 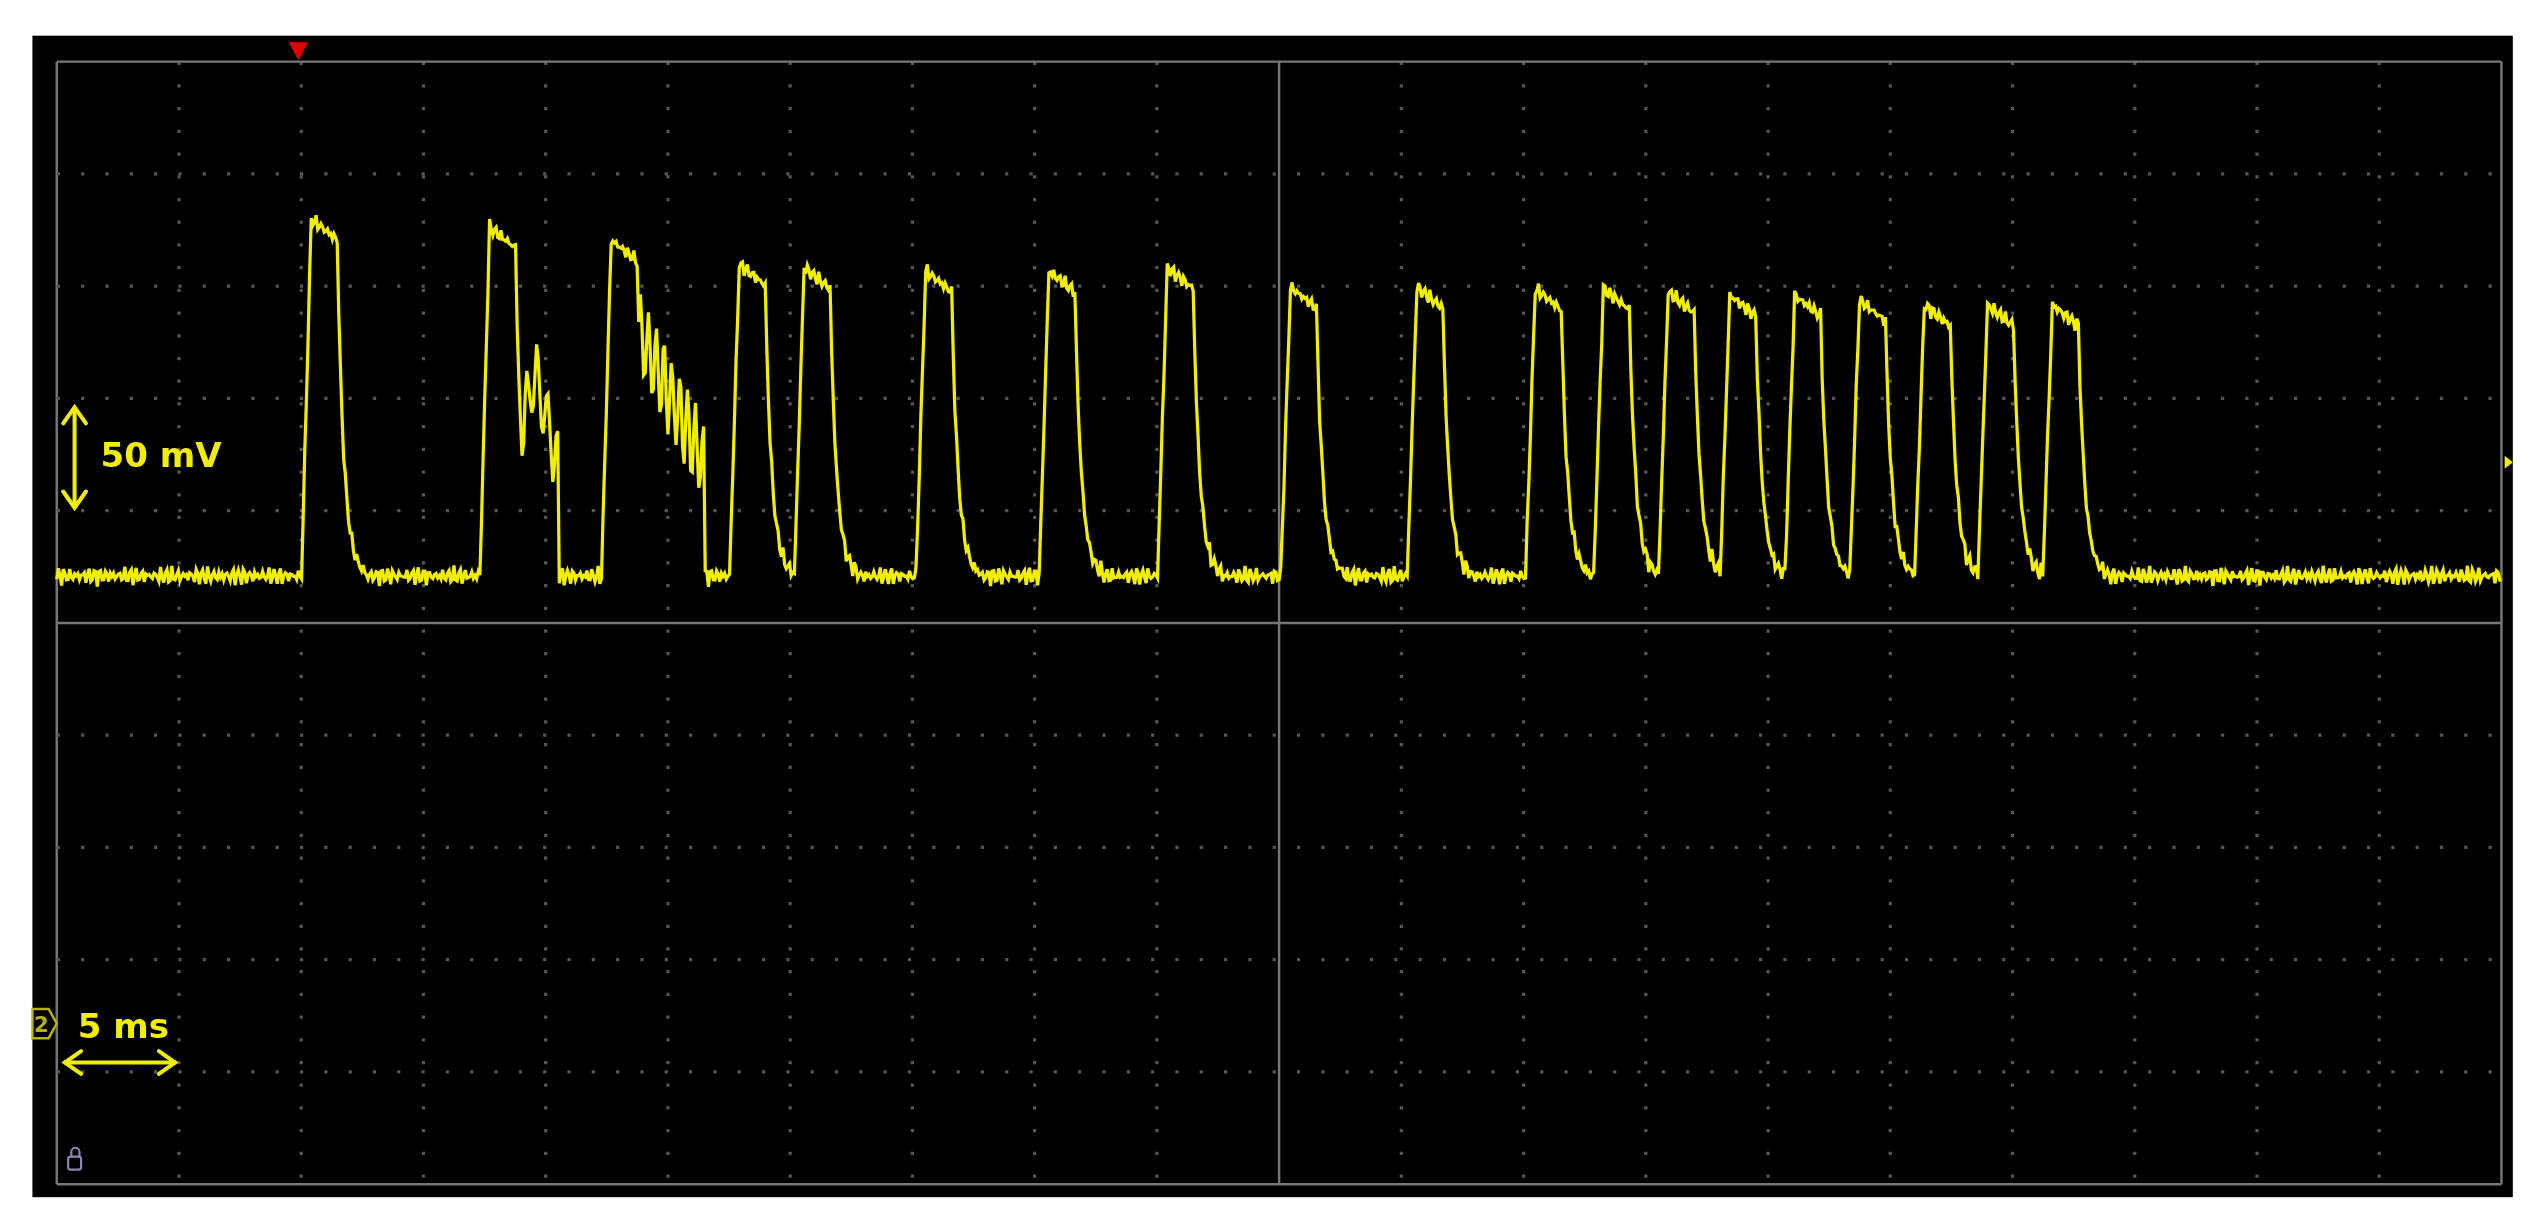 What do you see at coordinates (161, 455) in the screenshot?
I see `vertical-scale-label: 50 mV` at bounding box center [161, 455].